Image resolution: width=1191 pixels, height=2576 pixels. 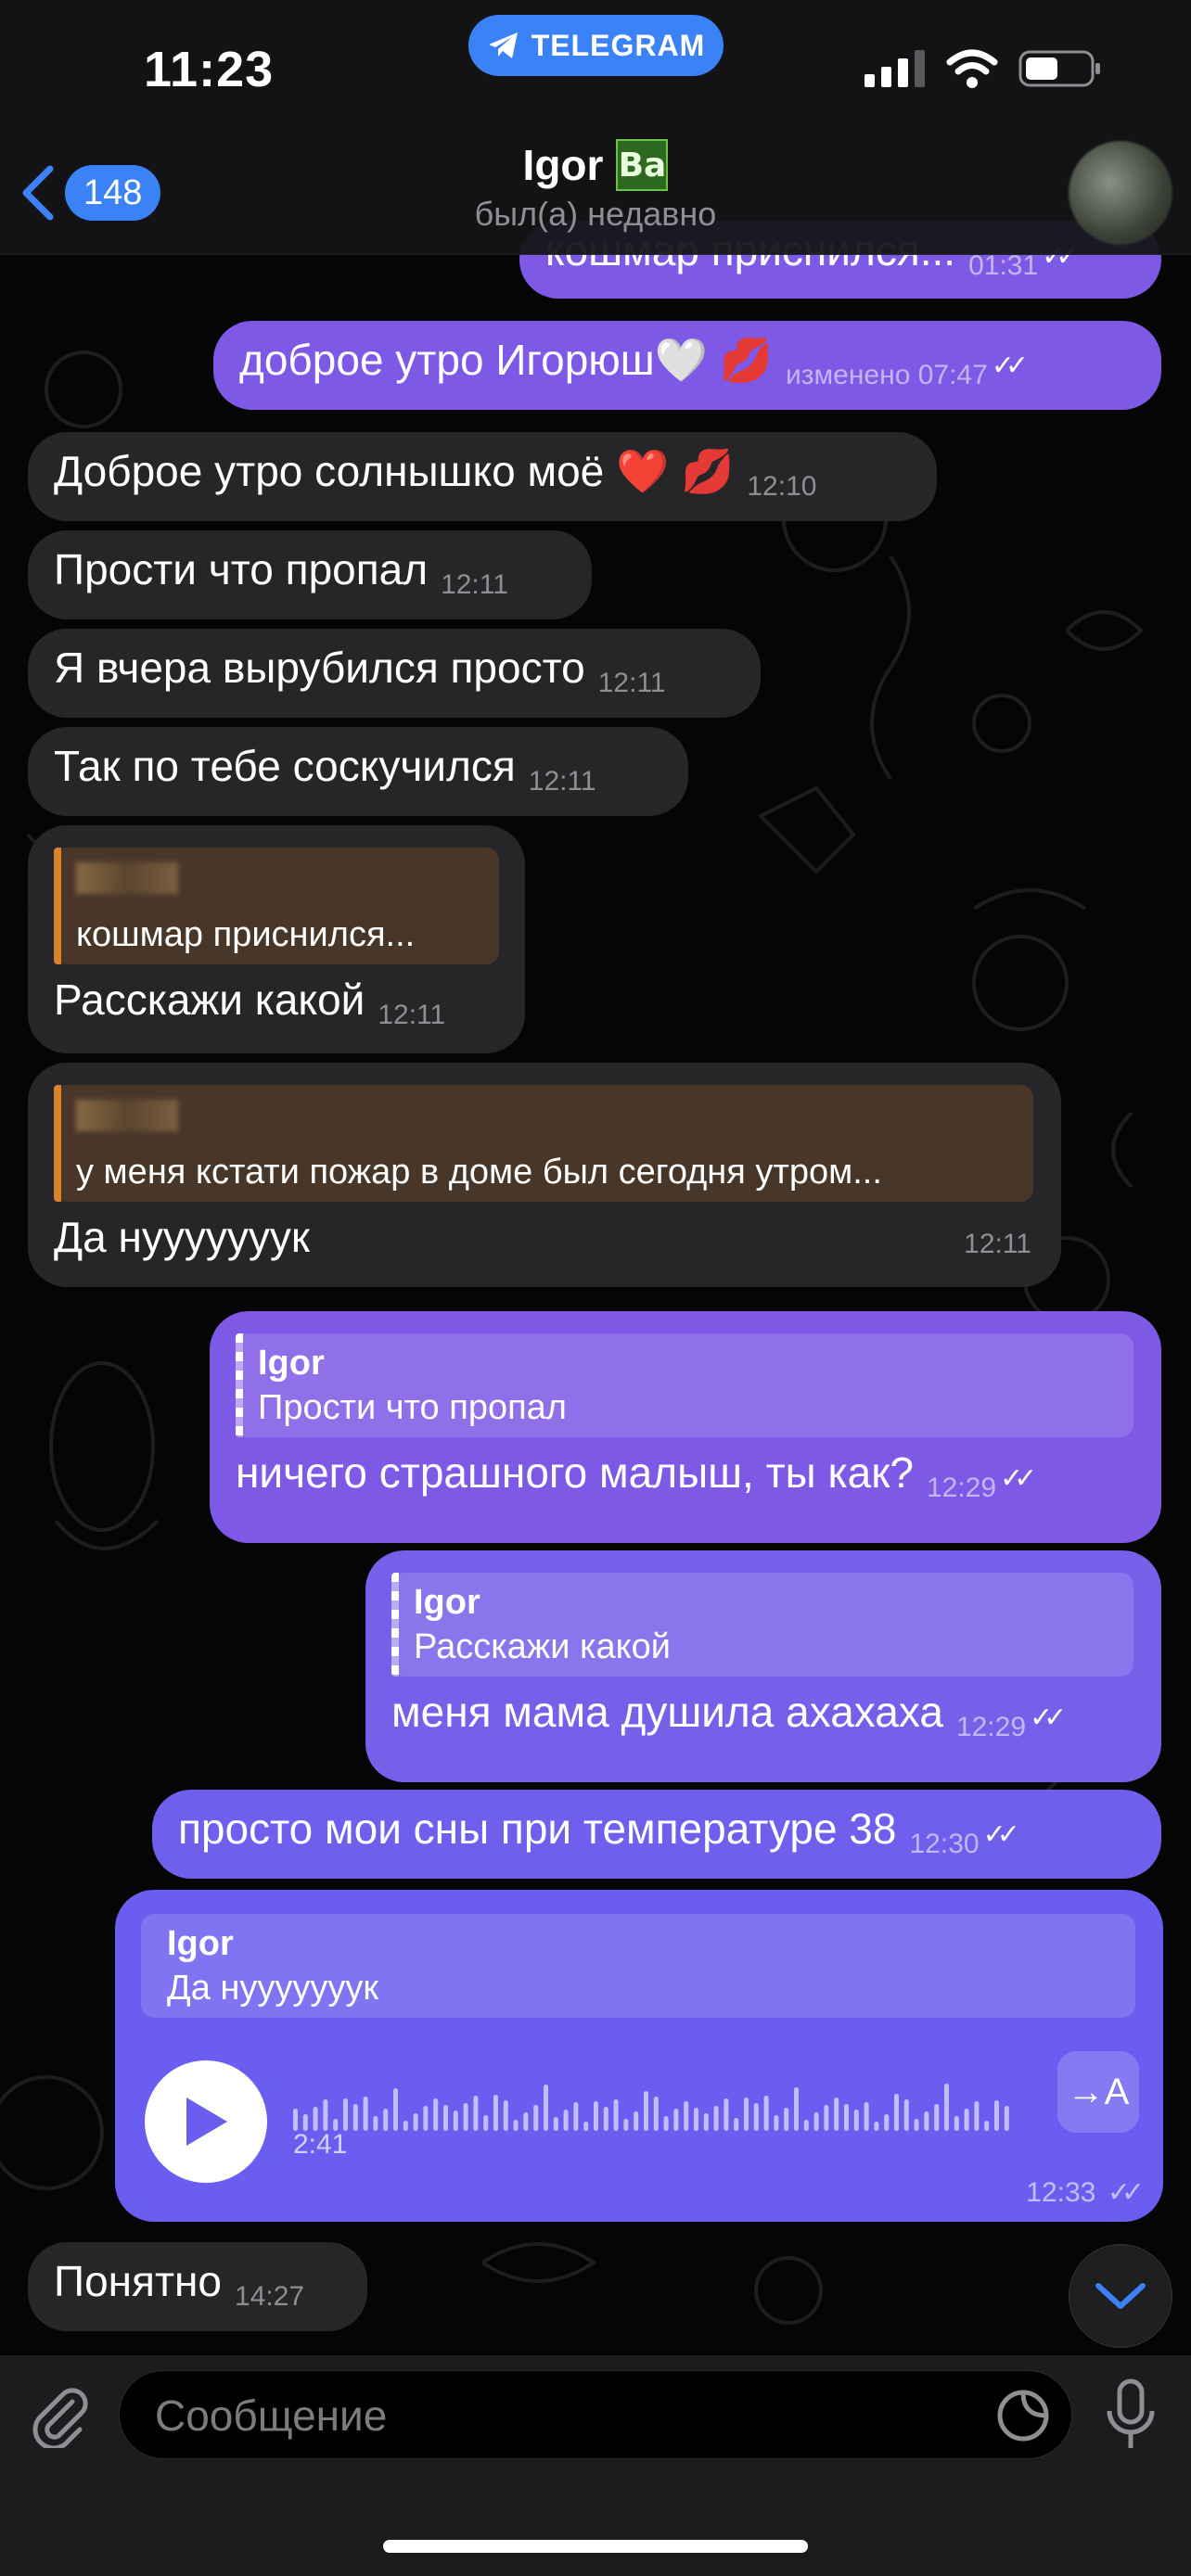 What do you see at coordinates (887, 375) in the screenshot?
I see `message-time: изменено 07:47` at bounding box center [887, 375].